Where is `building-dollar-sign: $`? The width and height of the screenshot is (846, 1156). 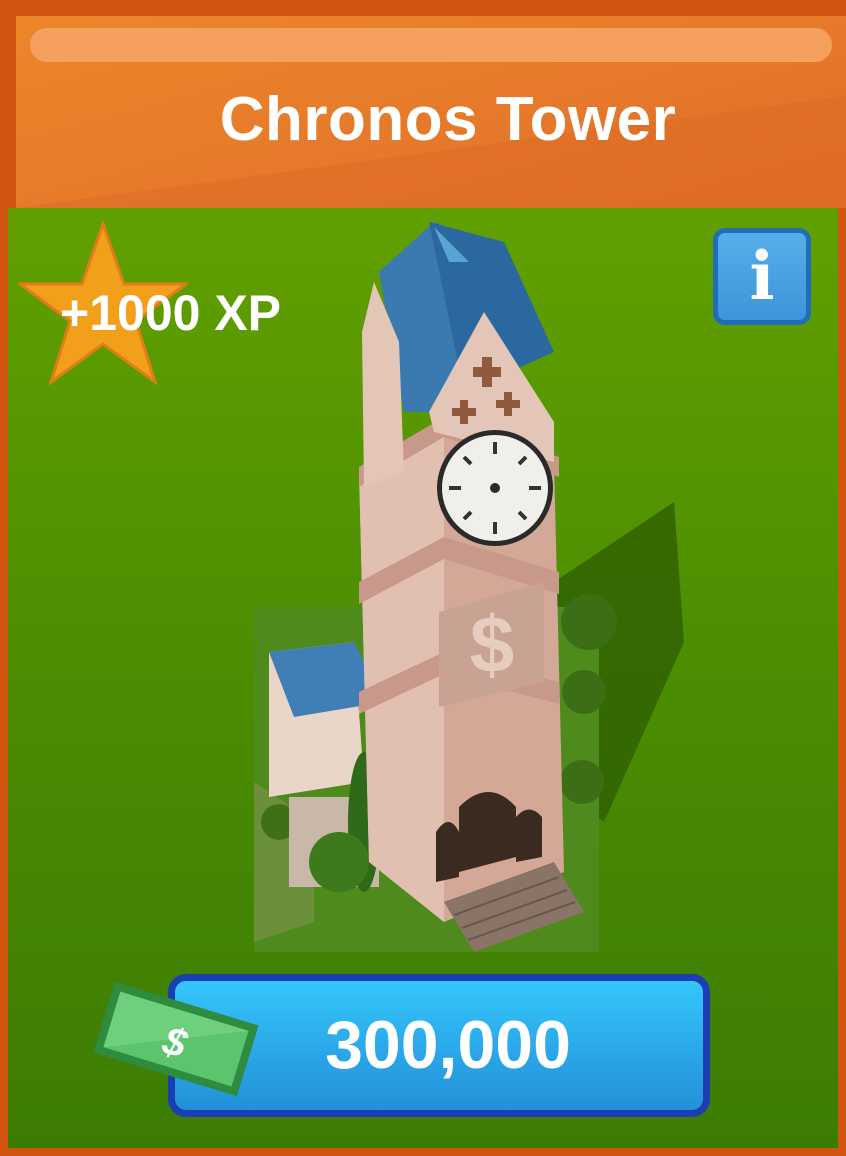
building-dollar-sign: $ is located at coordinates (492, 644).